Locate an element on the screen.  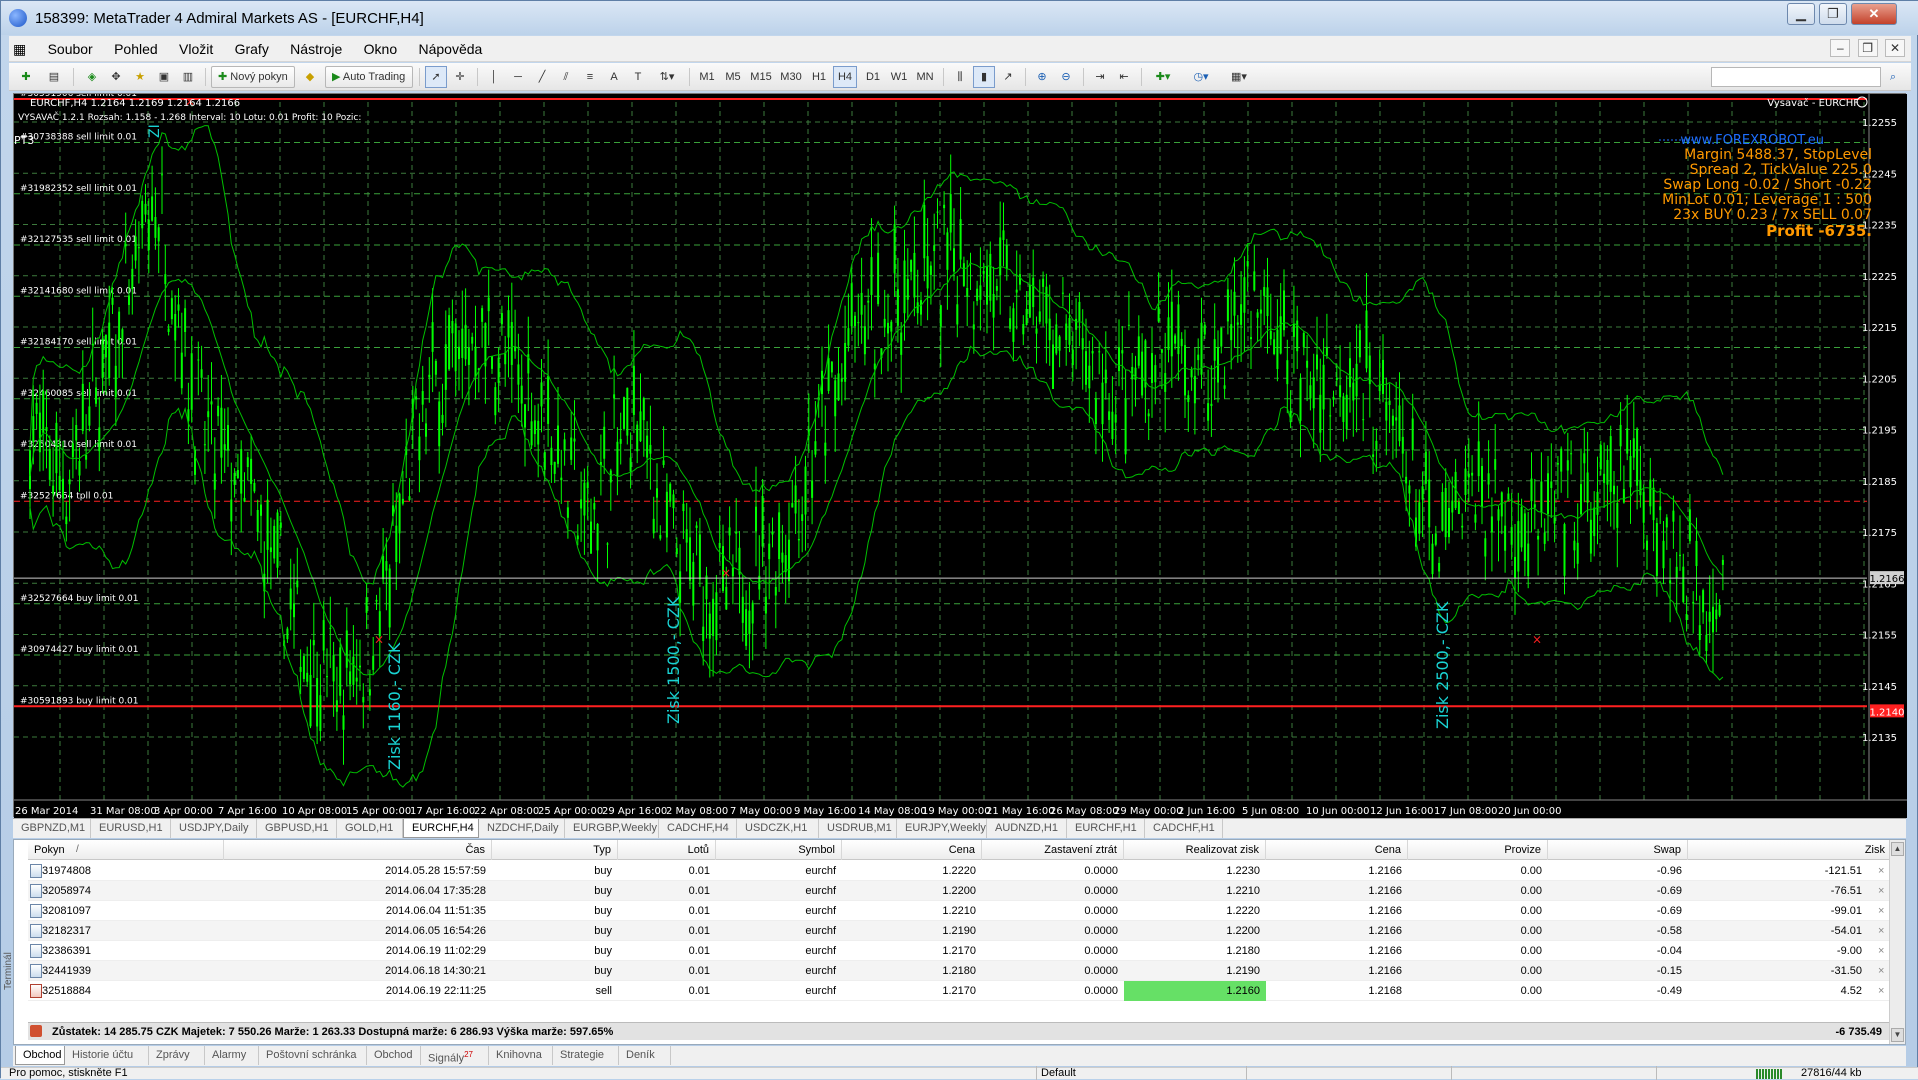
chart-tab: AUDNZD,H1 is located at coordinates (1027, 828).